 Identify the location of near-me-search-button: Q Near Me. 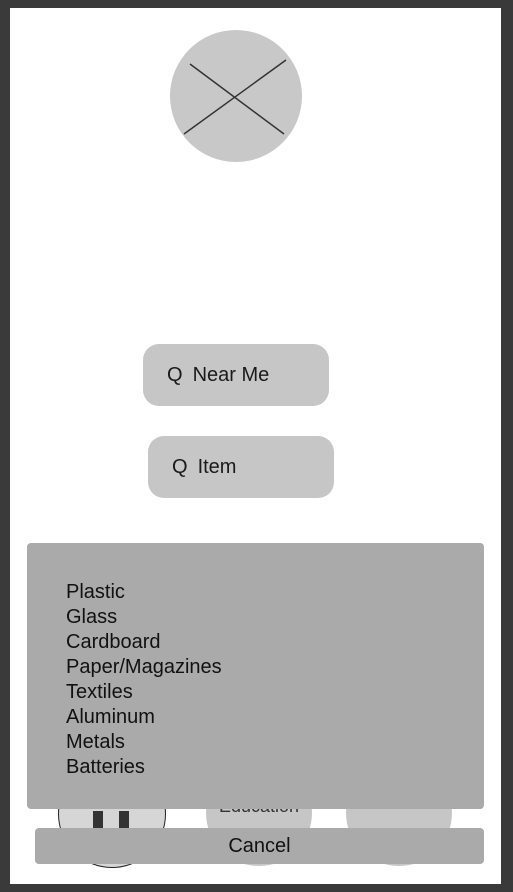
(236, 375).